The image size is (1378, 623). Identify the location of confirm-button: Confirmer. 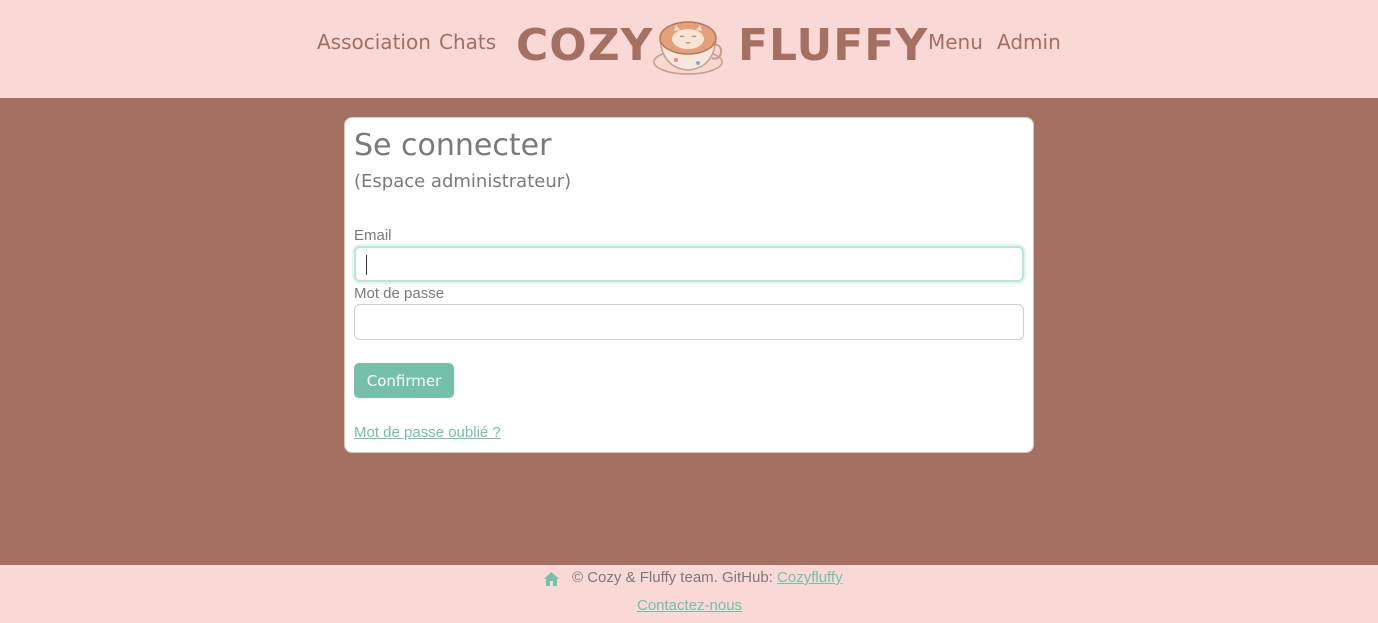
(404, 380).